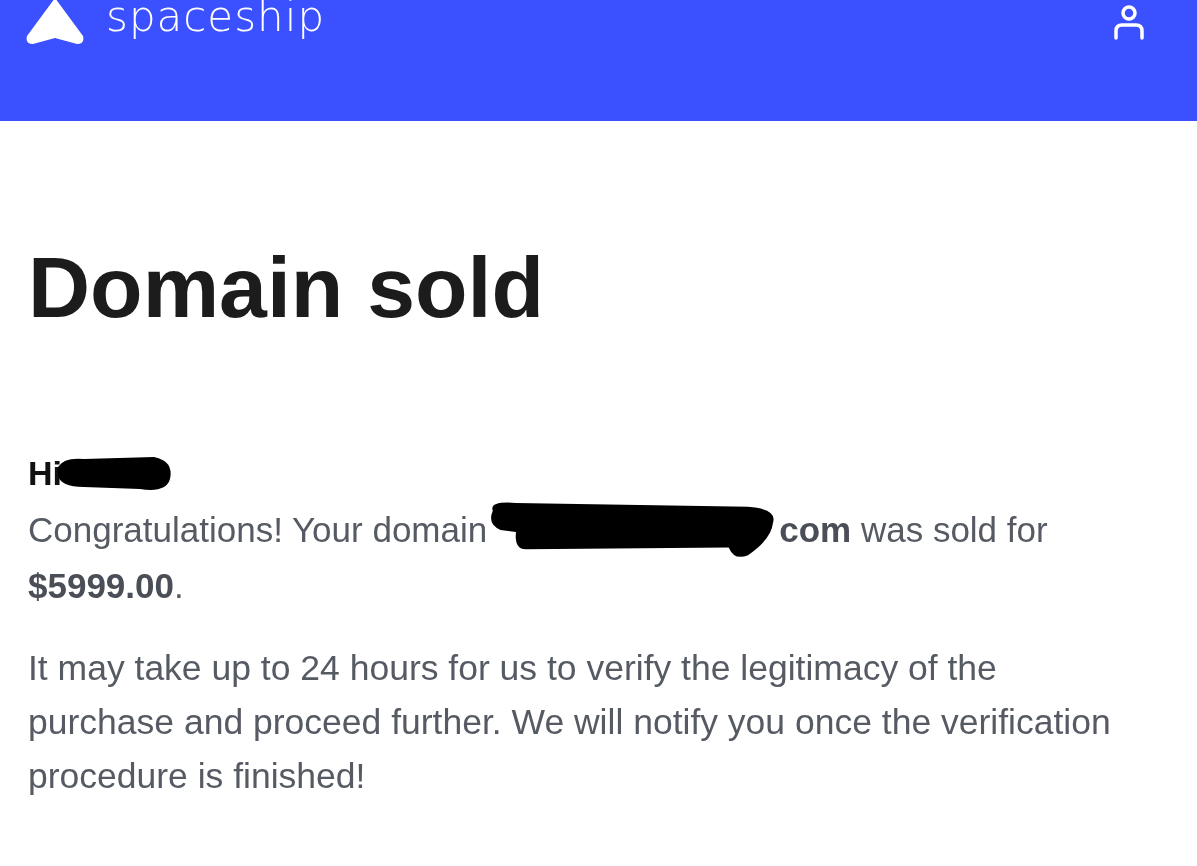  What do you see at coordinates (287, 287) in the screenshot?
I see `email-title: Domain sold` at bounding box center [287, 287].